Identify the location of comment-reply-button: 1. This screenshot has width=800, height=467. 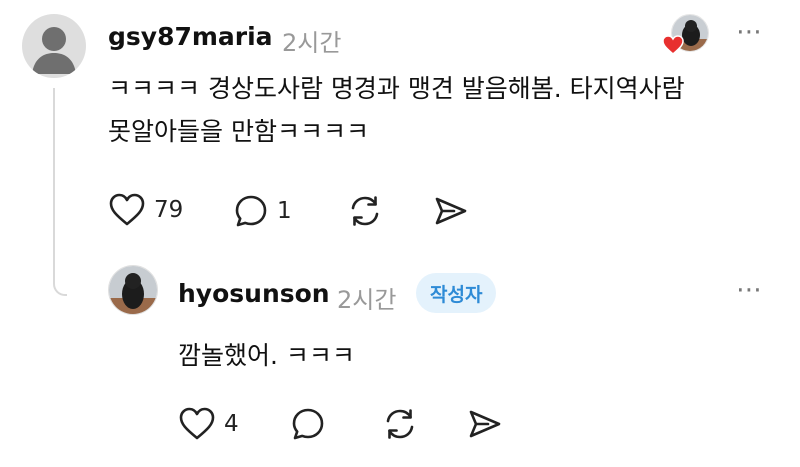
(262, 211).